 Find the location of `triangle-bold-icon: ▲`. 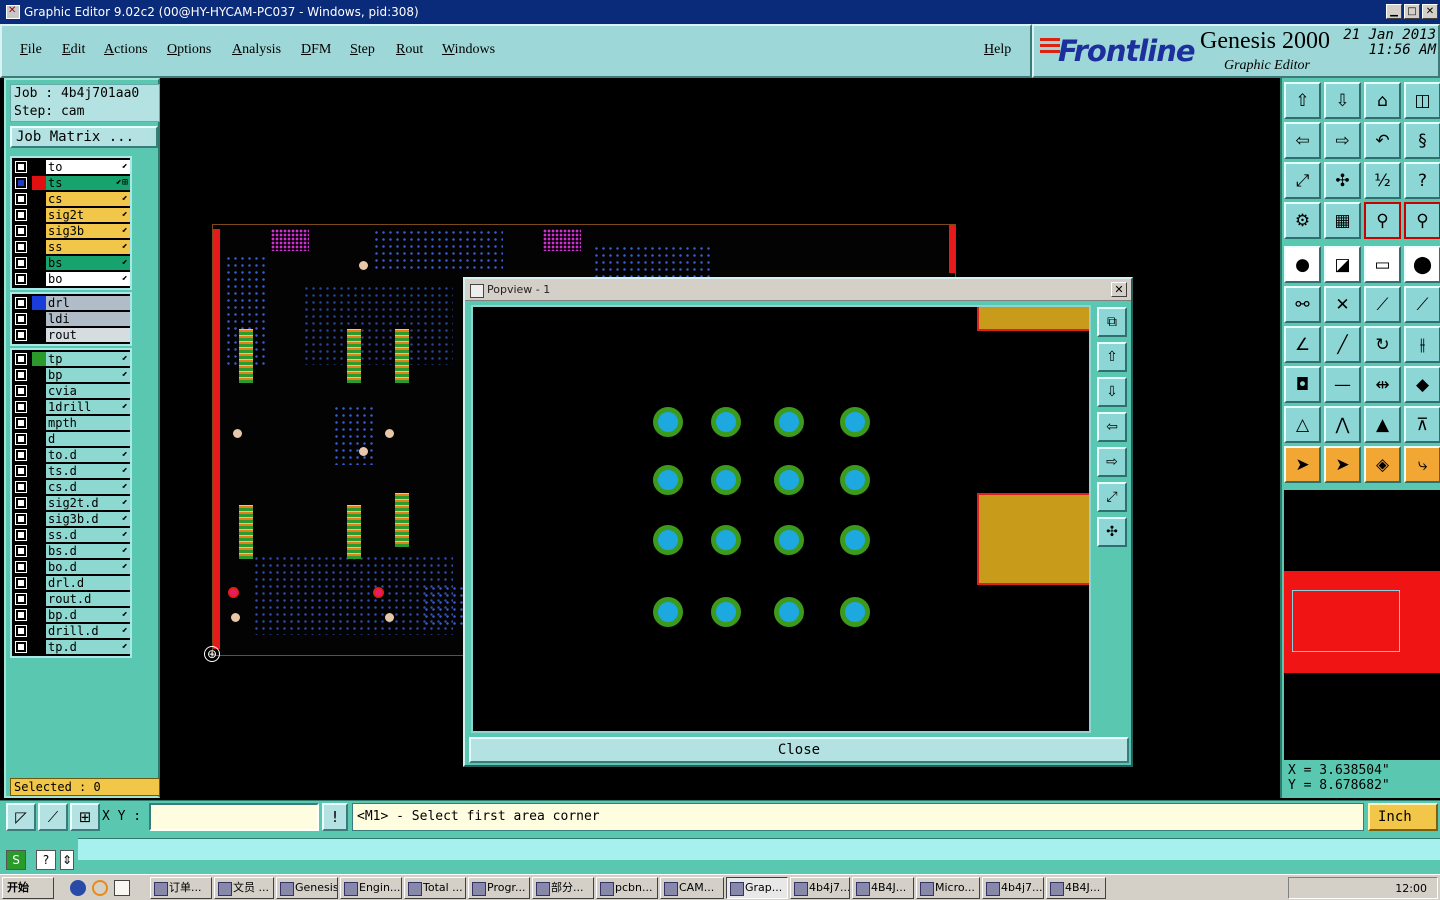

triangle-bold-icon: ▲ is located at coordinates (1382, 424).